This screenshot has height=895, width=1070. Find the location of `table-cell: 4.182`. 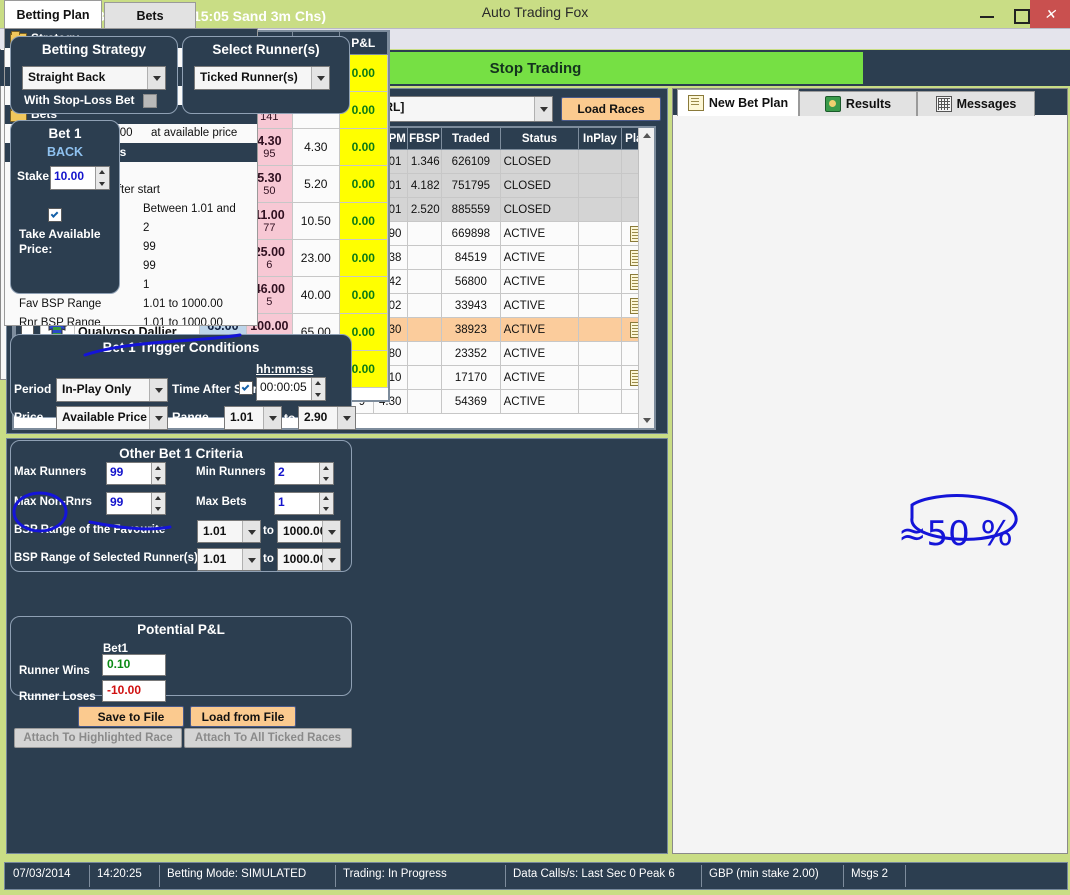

table-cell: 4.182 is located at coordinates (425, 185).